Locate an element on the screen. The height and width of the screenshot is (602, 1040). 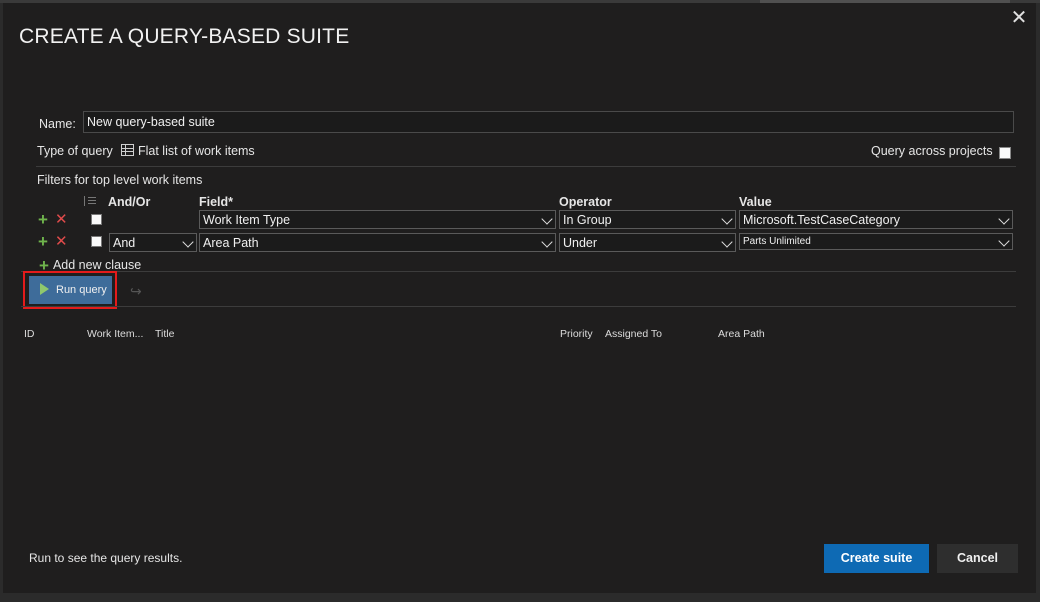
query-across-projects-label: Query across projects is located at coordinates (932, 151).